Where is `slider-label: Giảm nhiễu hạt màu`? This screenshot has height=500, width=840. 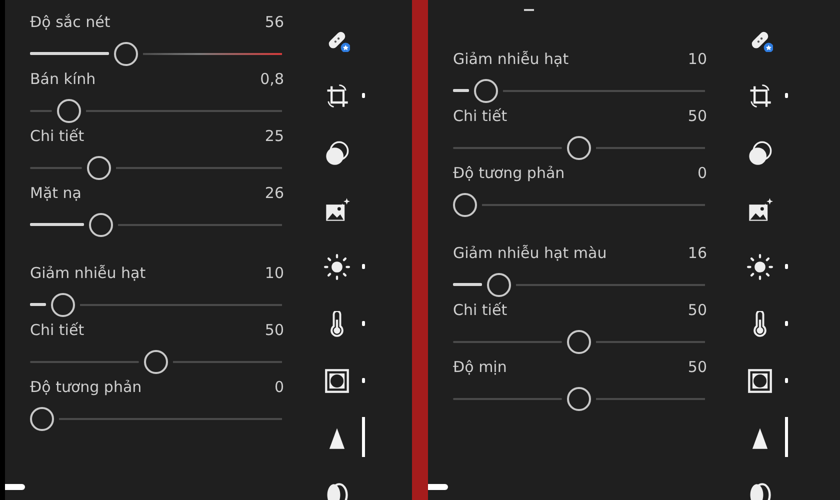 slider-label: Giảm nhiễu hạt màu is located at coordinates (530, 253).